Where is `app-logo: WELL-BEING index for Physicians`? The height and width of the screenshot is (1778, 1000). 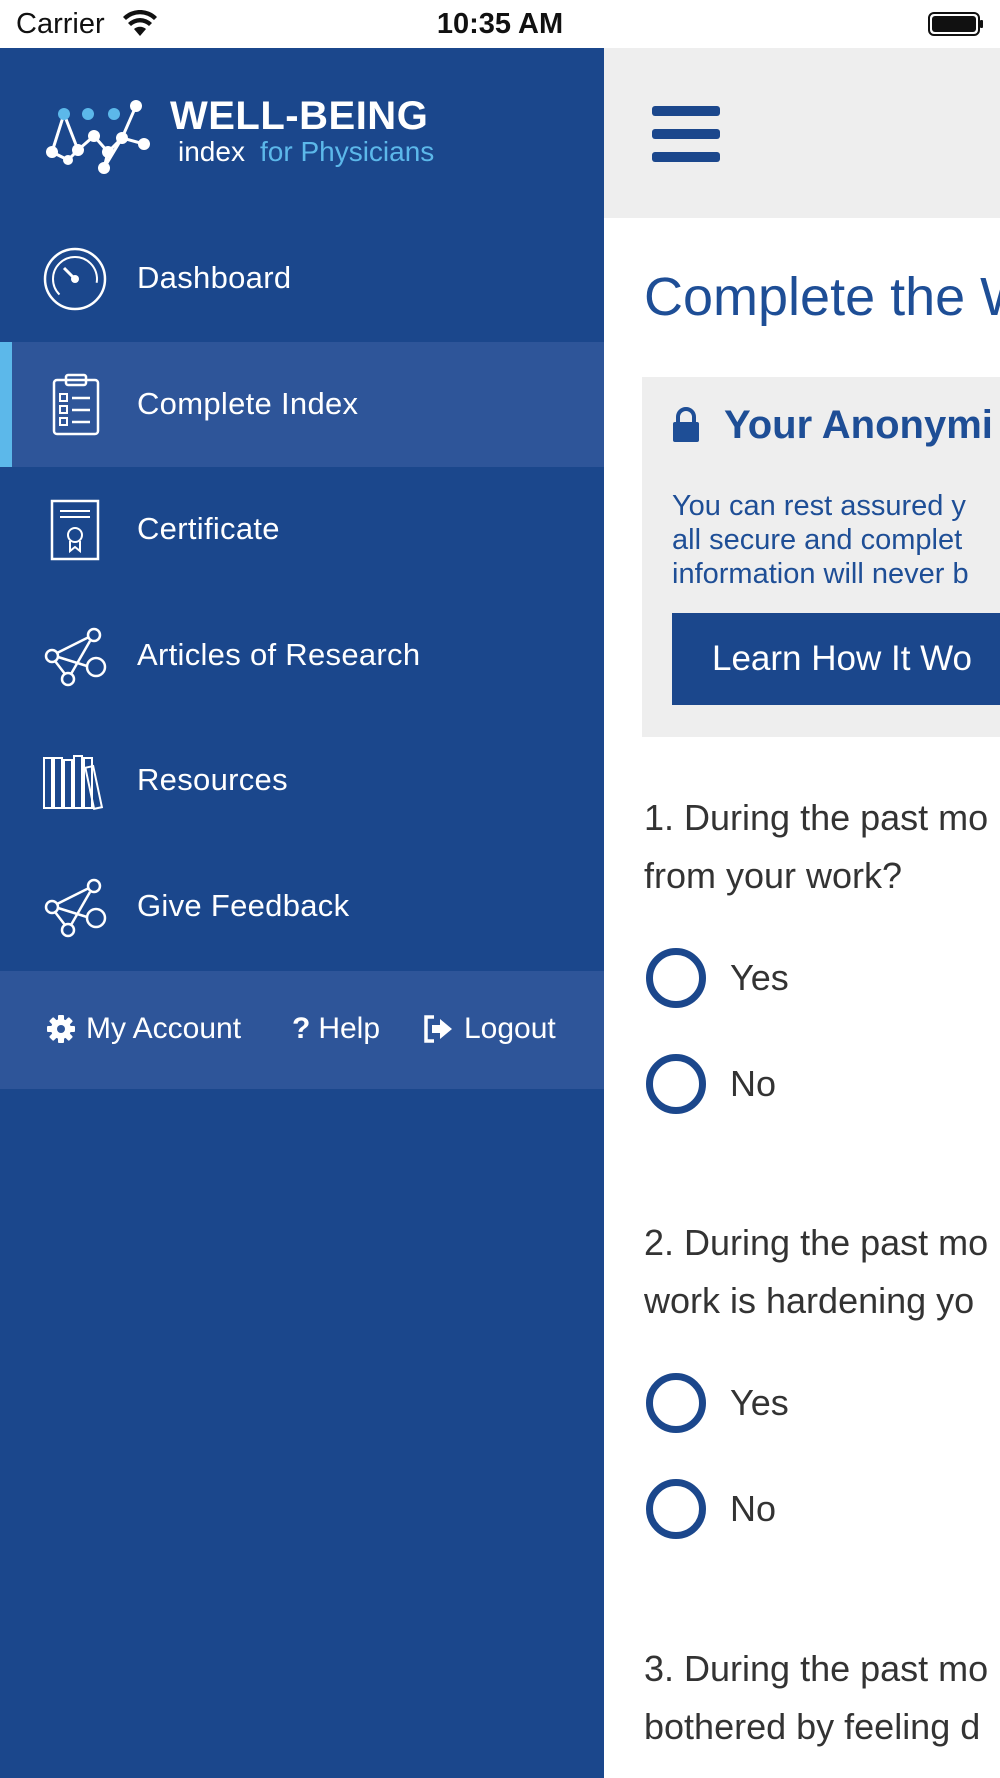 app-logo: WELL-BEING index for Physicians is located at coordinates (254, 139).